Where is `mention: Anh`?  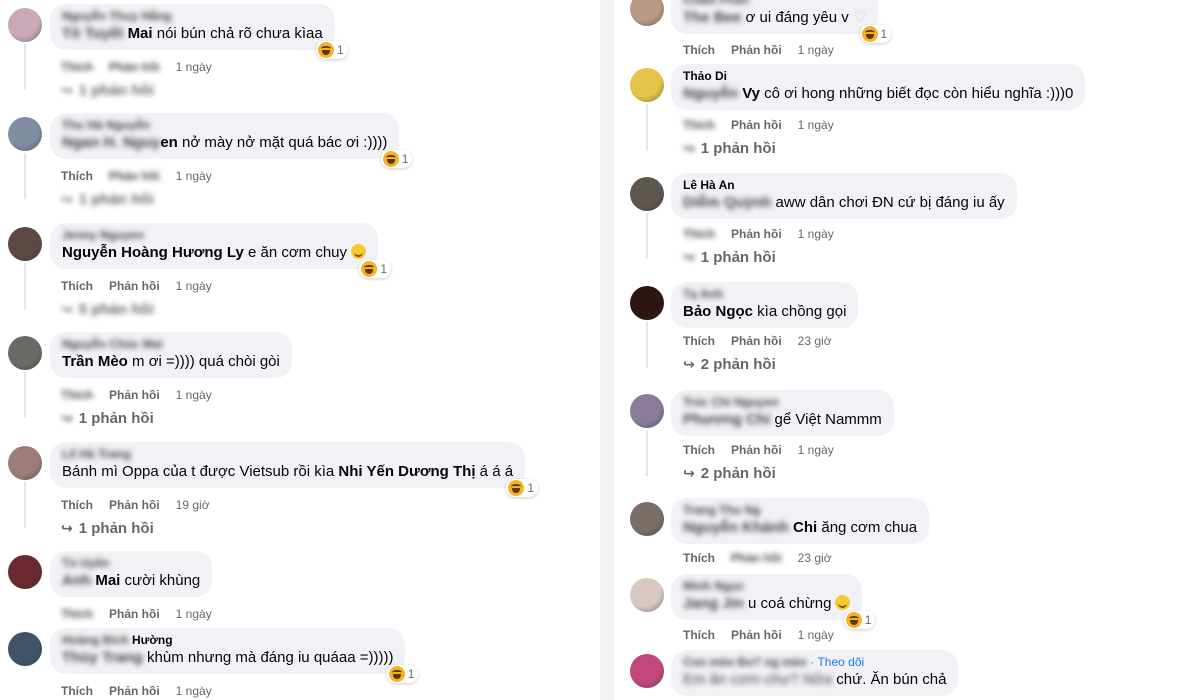 mention: Anh is located at coordinates (76, 580).